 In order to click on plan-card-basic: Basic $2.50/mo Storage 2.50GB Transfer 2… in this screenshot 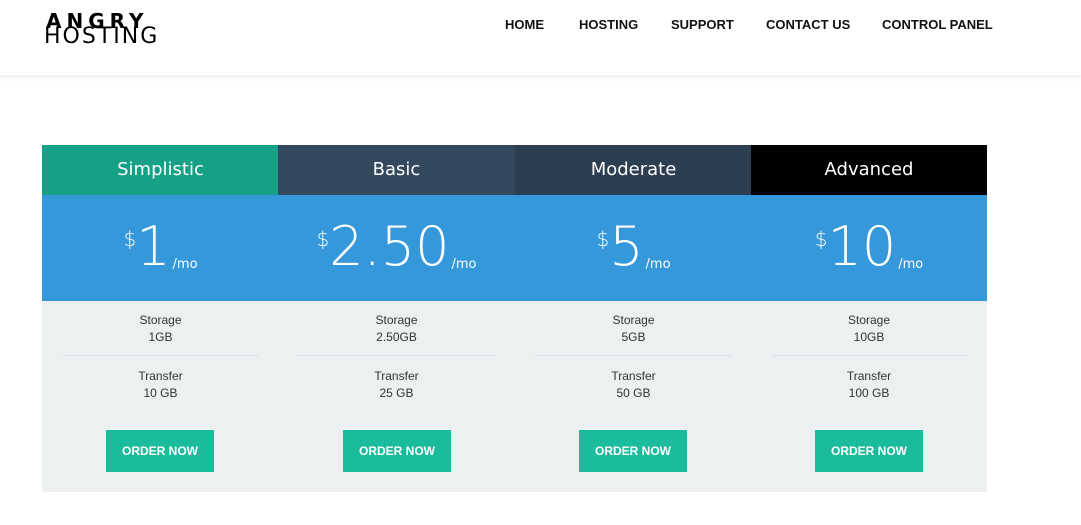, I will do `click(396, 318)`.